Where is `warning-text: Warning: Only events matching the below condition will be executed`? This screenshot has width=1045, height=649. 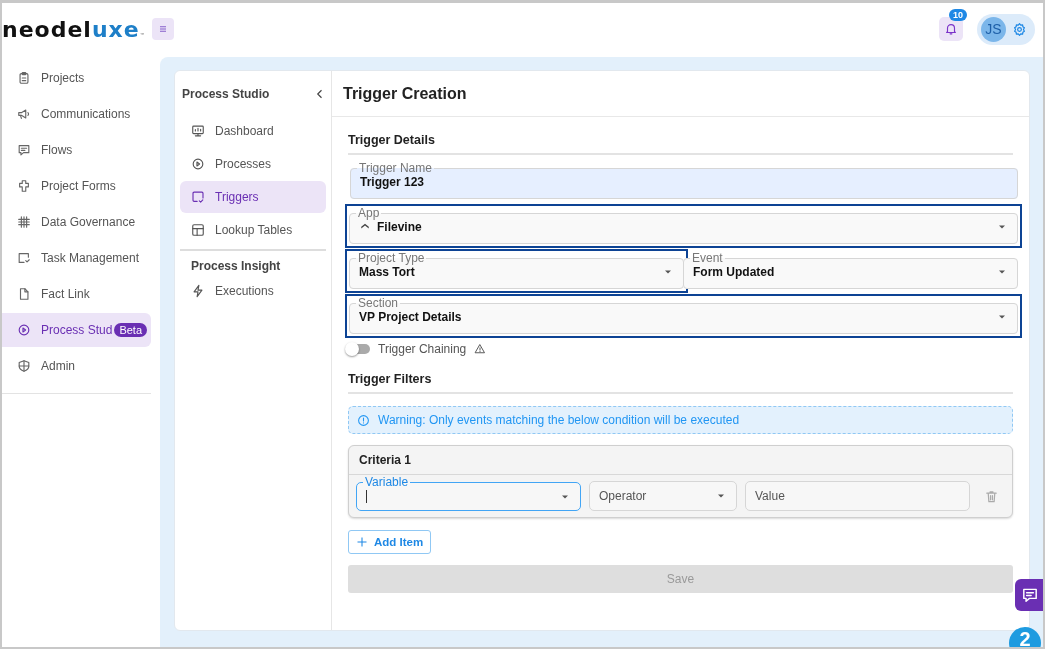
warning-text: Warning: Only events matching the below condition will be executed is located at coordinates (559, 420).